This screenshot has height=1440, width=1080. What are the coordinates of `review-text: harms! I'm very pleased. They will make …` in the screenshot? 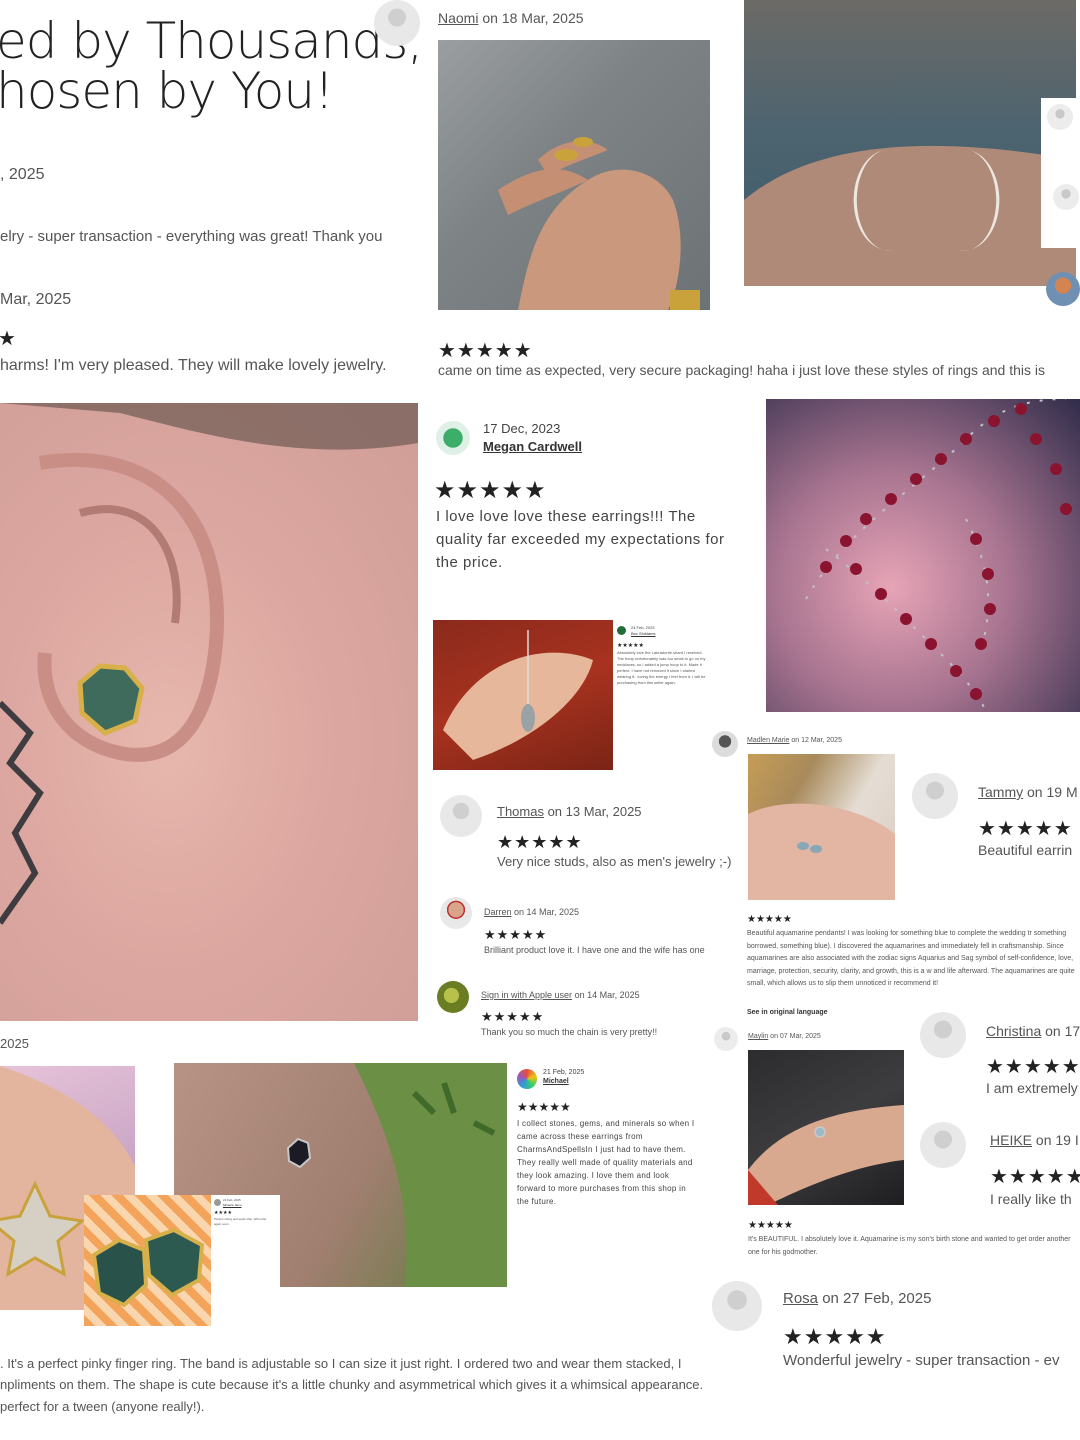 It's located at (193, 365).